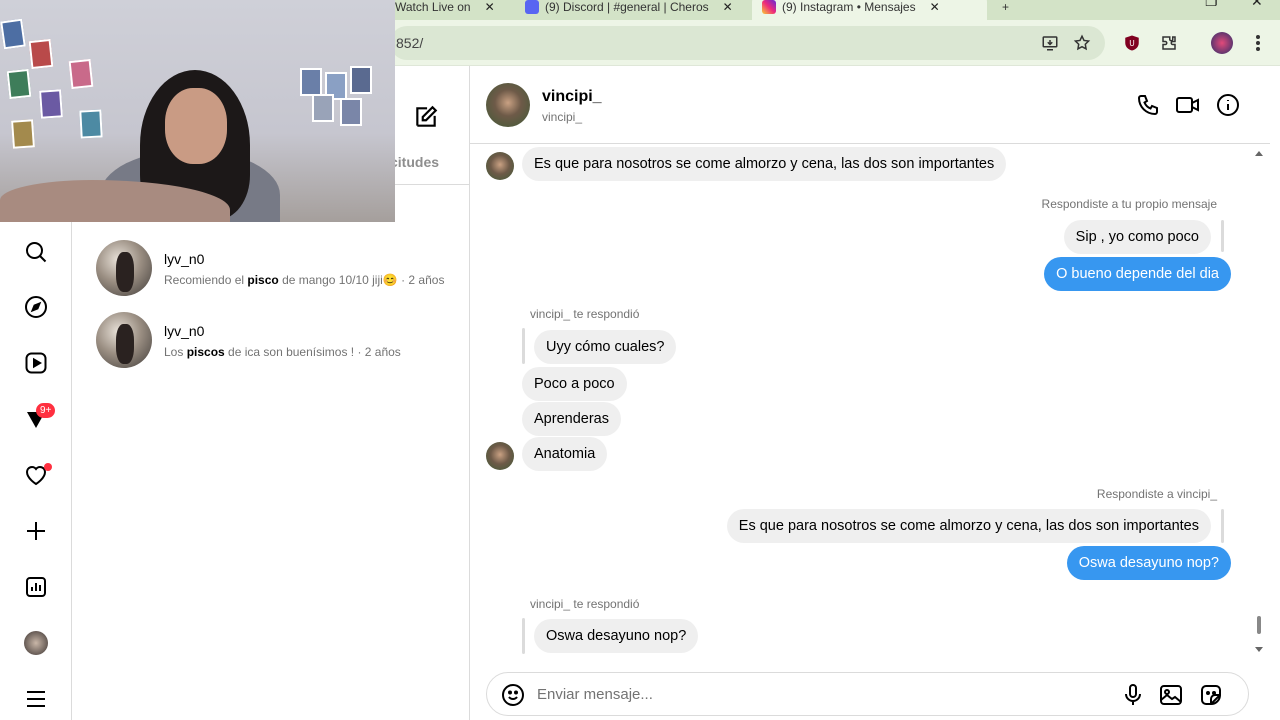 This screenshot has height=720, width=1280. Describe the element at coordinates (1228, 105) in the screenshot. I see `info-icon` at that location.